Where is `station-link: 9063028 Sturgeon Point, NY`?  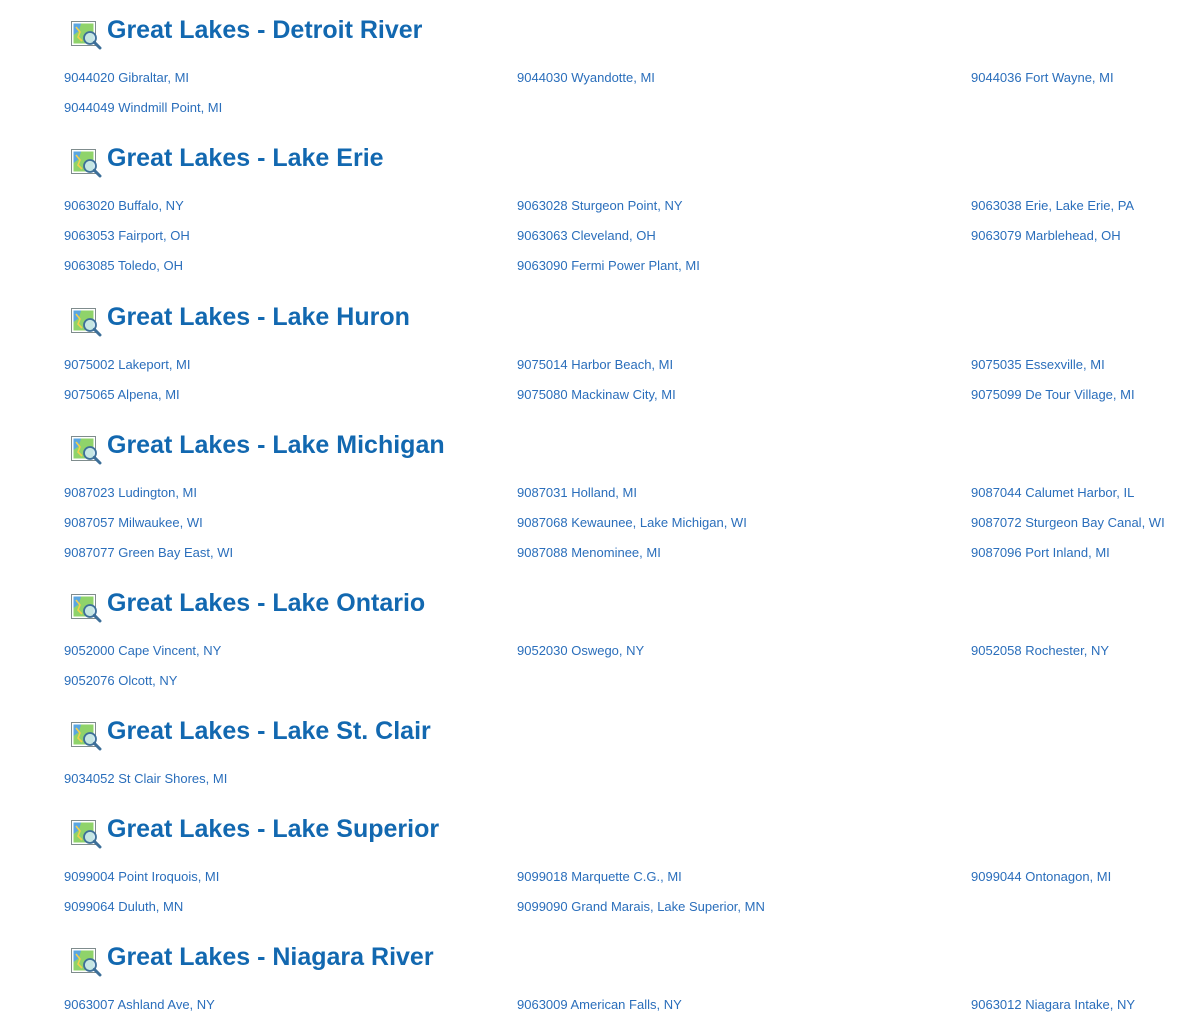 station-link: 9063028 Sturgeon Point, NY is located at coordinates (600, 206).